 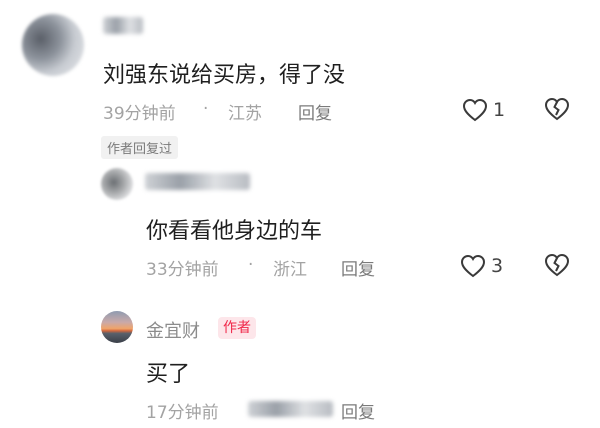 I want to click on comment-text: 刘强东说给买房，得了没, so click(x=224, y=75).